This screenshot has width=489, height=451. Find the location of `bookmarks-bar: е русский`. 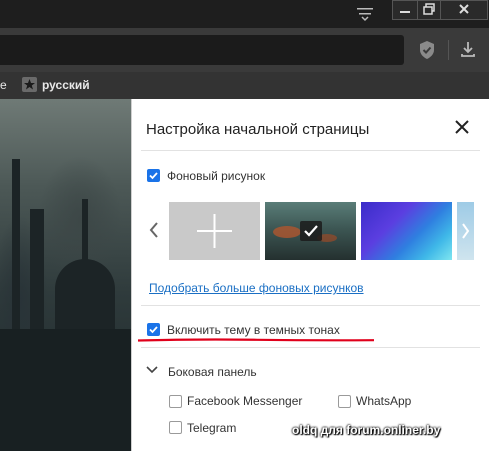

bookmarks-bar: е русский is located at coordinates (244, 85).